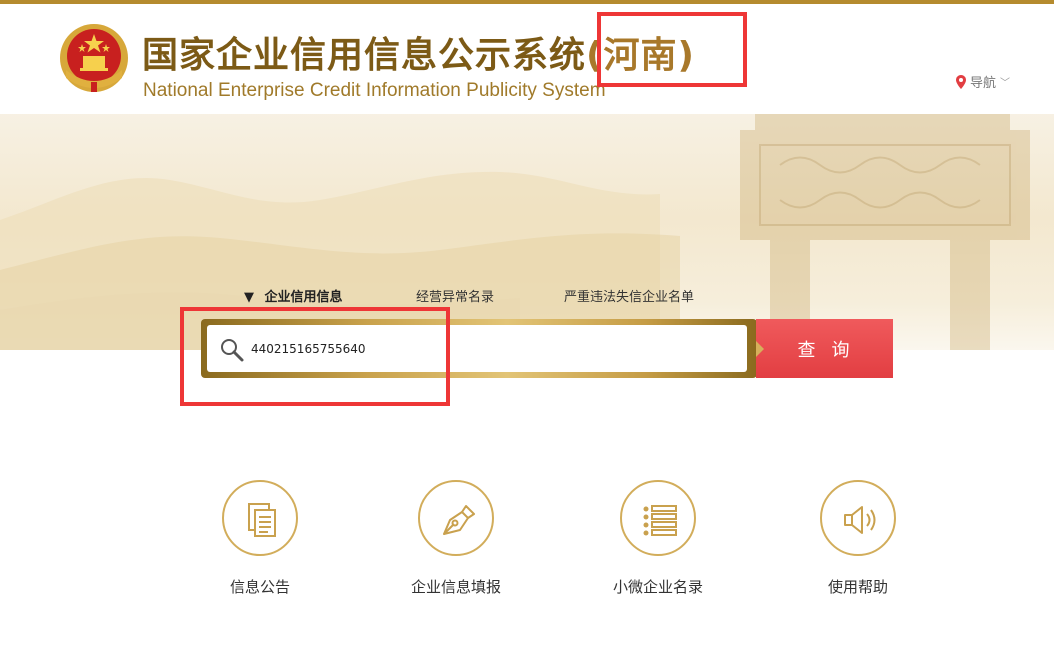 This screenshot has width=1054, height=657. I want to click on quick-link-small-micro-list: 小微企业名录, so click(658, 538).